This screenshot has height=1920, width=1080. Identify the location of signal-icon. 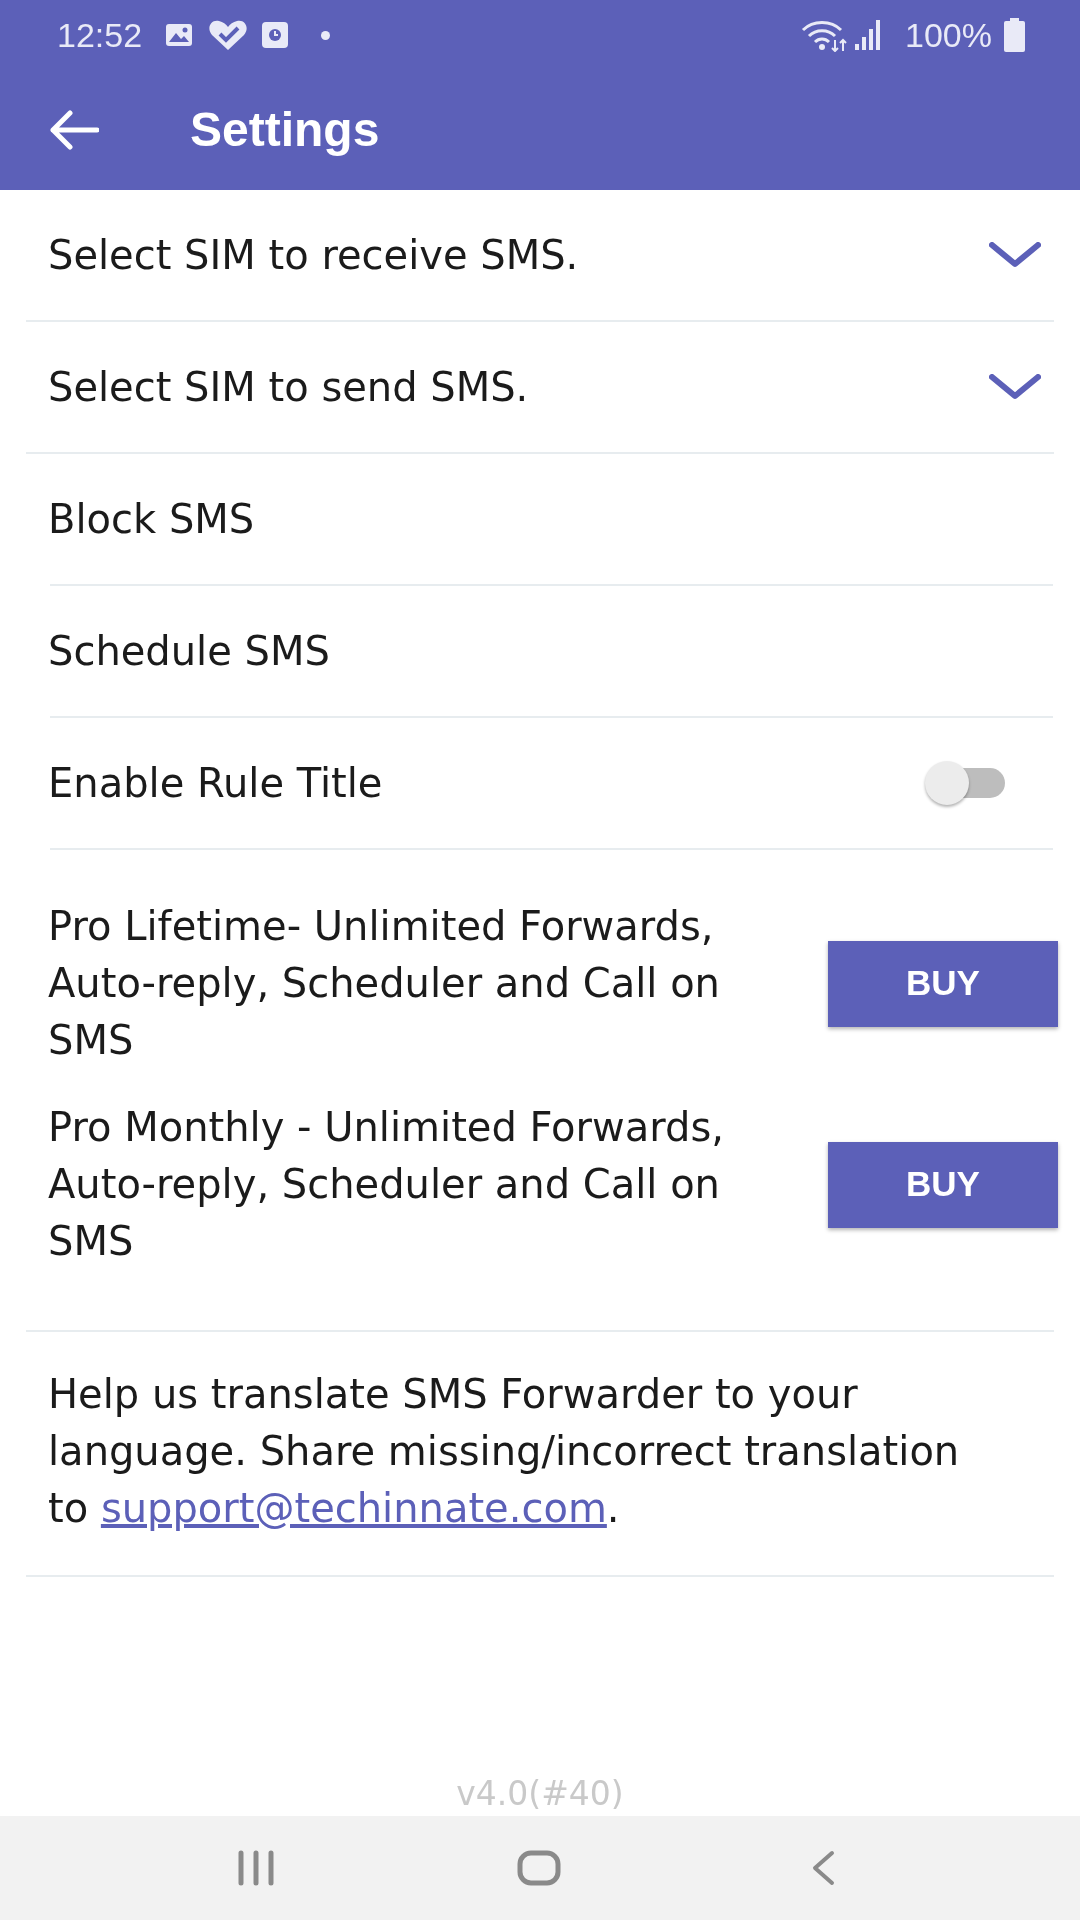
(869, 35).